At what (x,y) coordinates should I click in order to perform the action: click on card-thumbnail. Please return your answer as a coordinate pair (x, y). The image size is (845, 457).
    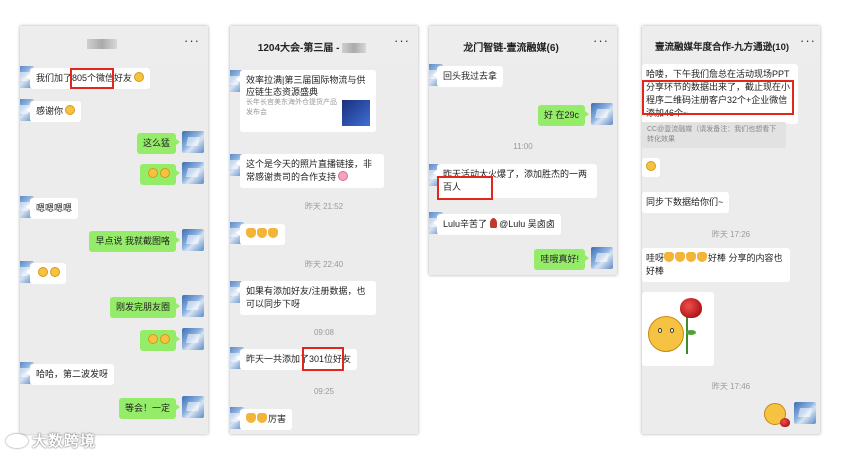
    Looking at the image, I should click on (356, 113).